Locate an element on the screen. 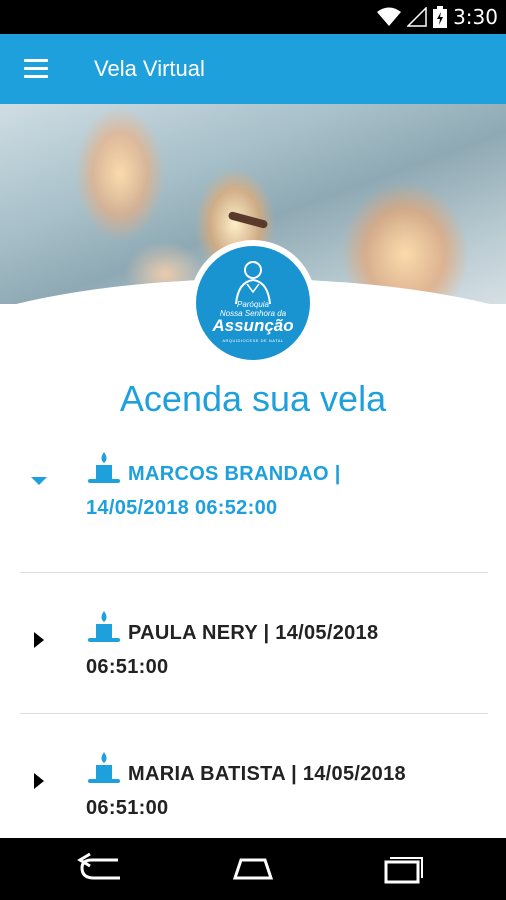 The width and height of the screenshot is (506, 900). system-nav-bar is located at coordinates (253, 869).